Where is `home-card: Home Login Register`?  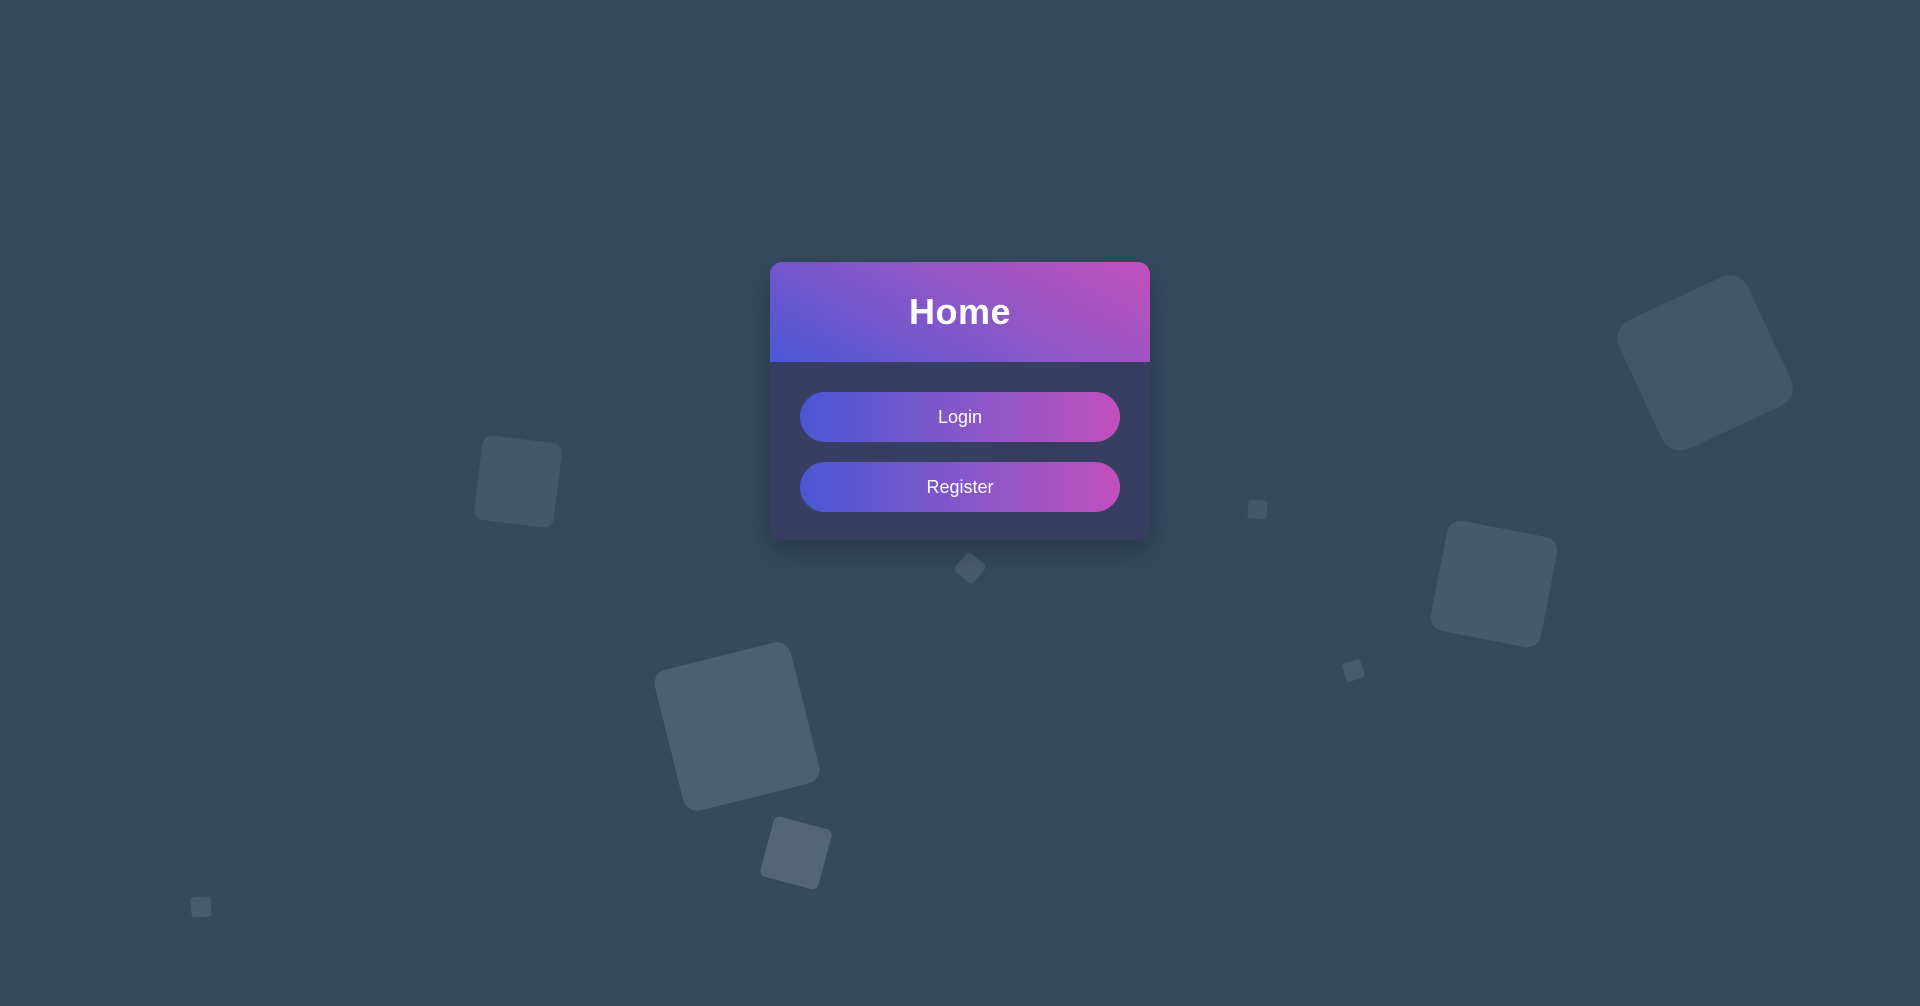
home-card: Home Login Register is located at coordinates (960, 401).